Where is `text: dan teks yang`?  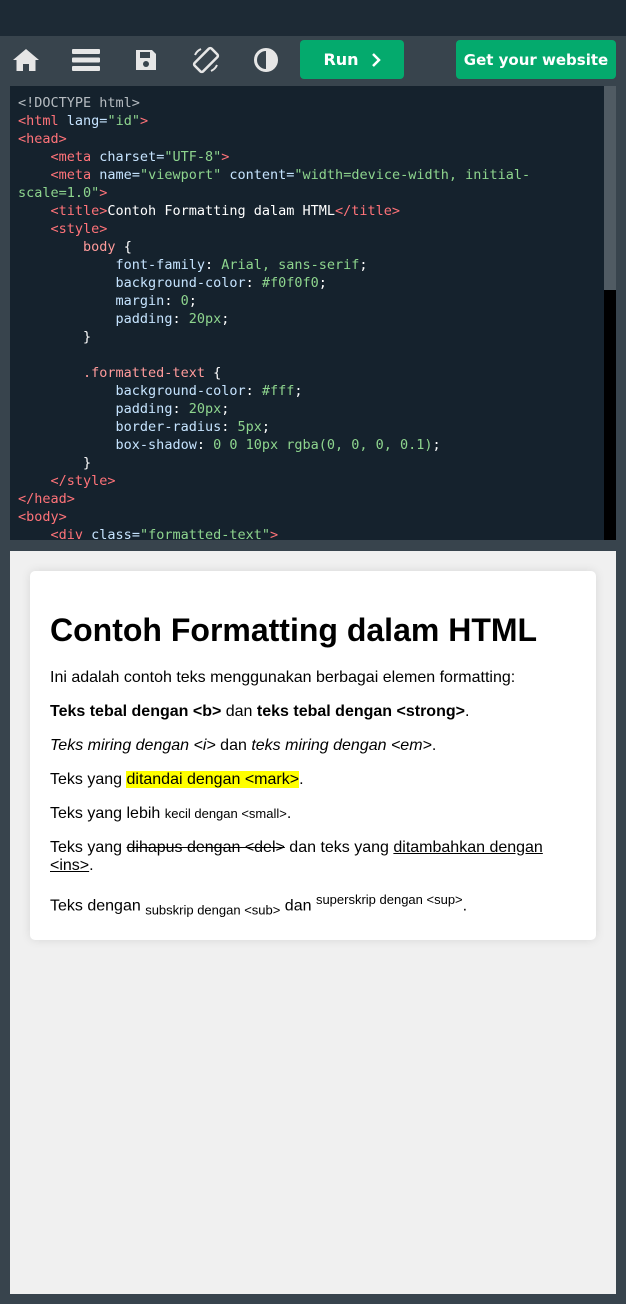 text: dan teks yang is located at coordinates (339, 847).